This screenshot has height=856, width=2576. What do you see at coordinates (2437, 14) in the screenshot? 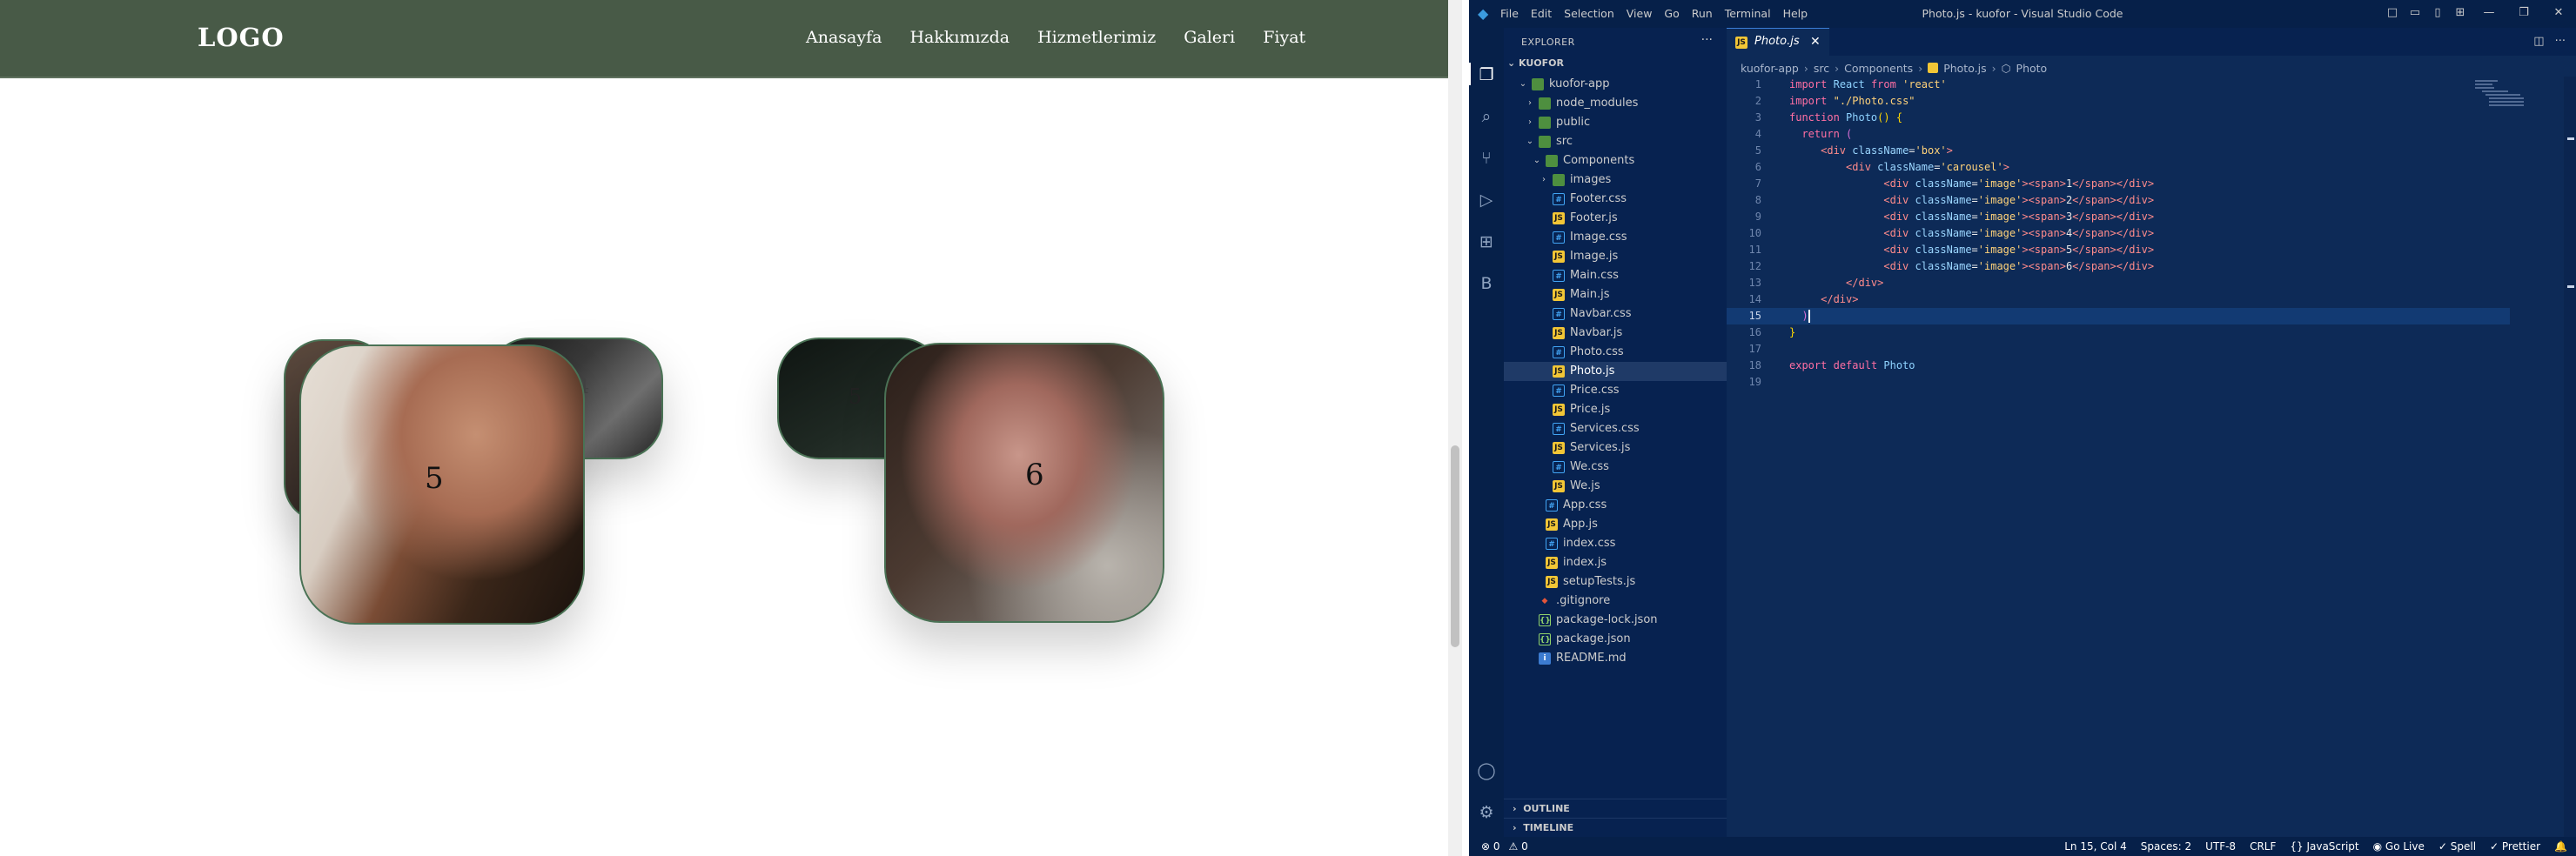
I see `toggle-secondary-sidebar-icon: ▯` at bounding box center [2437, 14].